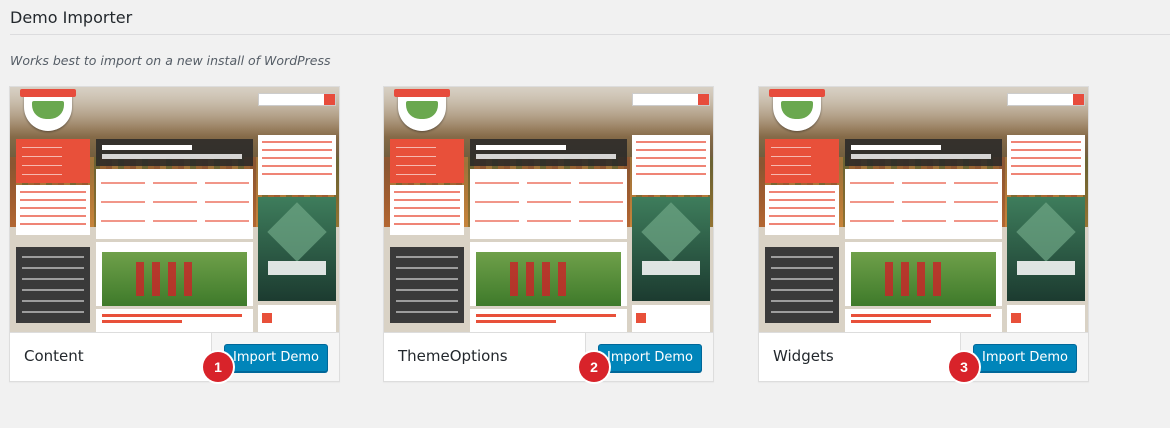 Image resolution: width=1170 pixels, height=428 pixels. What do you see at coordinates (174, 356) in the screenshot?
I see `demo-card-footer: Content Import Demo` at bounding box center [174, 356].